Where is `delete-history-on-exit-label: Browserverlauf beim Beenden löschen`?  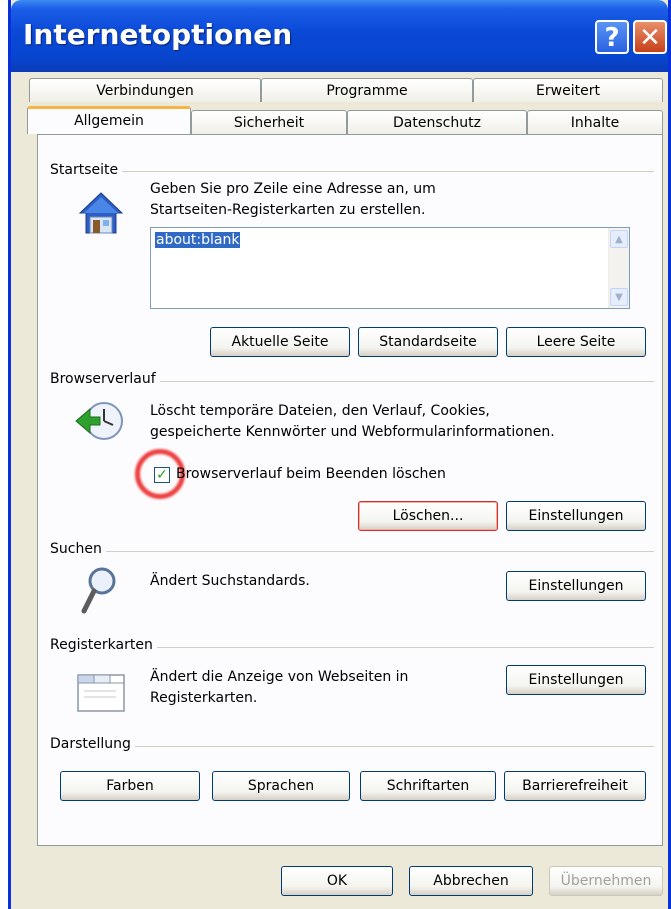 delete-history-on-exit-label: Browserverlauf beim Beenden löschen is located at coordinates (311, 474).